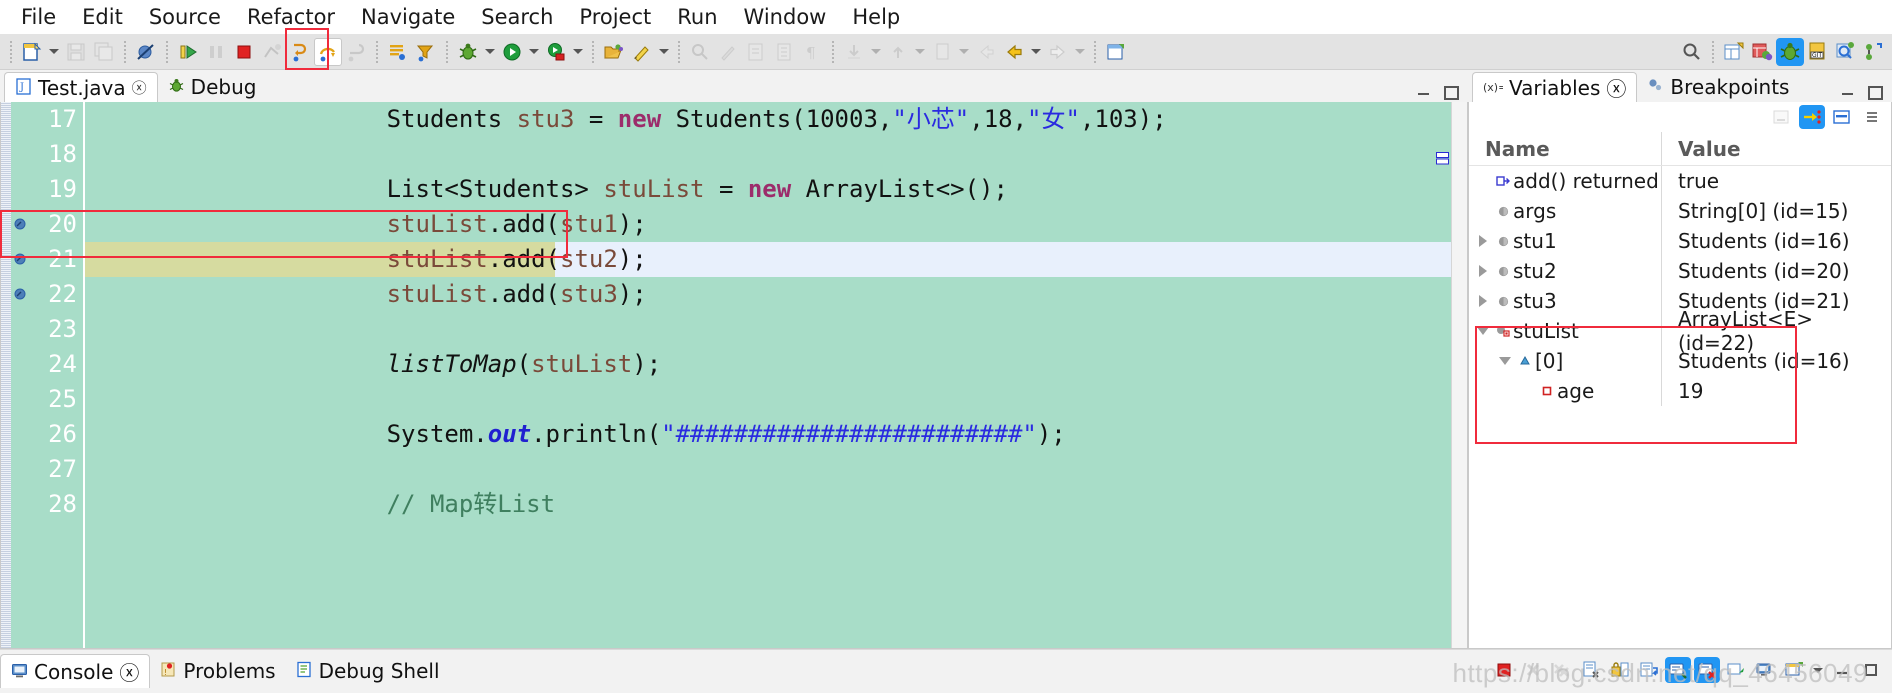 This screenshot has width=1892, height=693. Describe the element at coordinates (1678, 670) in the screenshot. I see `show-on-output-icon` at that location.